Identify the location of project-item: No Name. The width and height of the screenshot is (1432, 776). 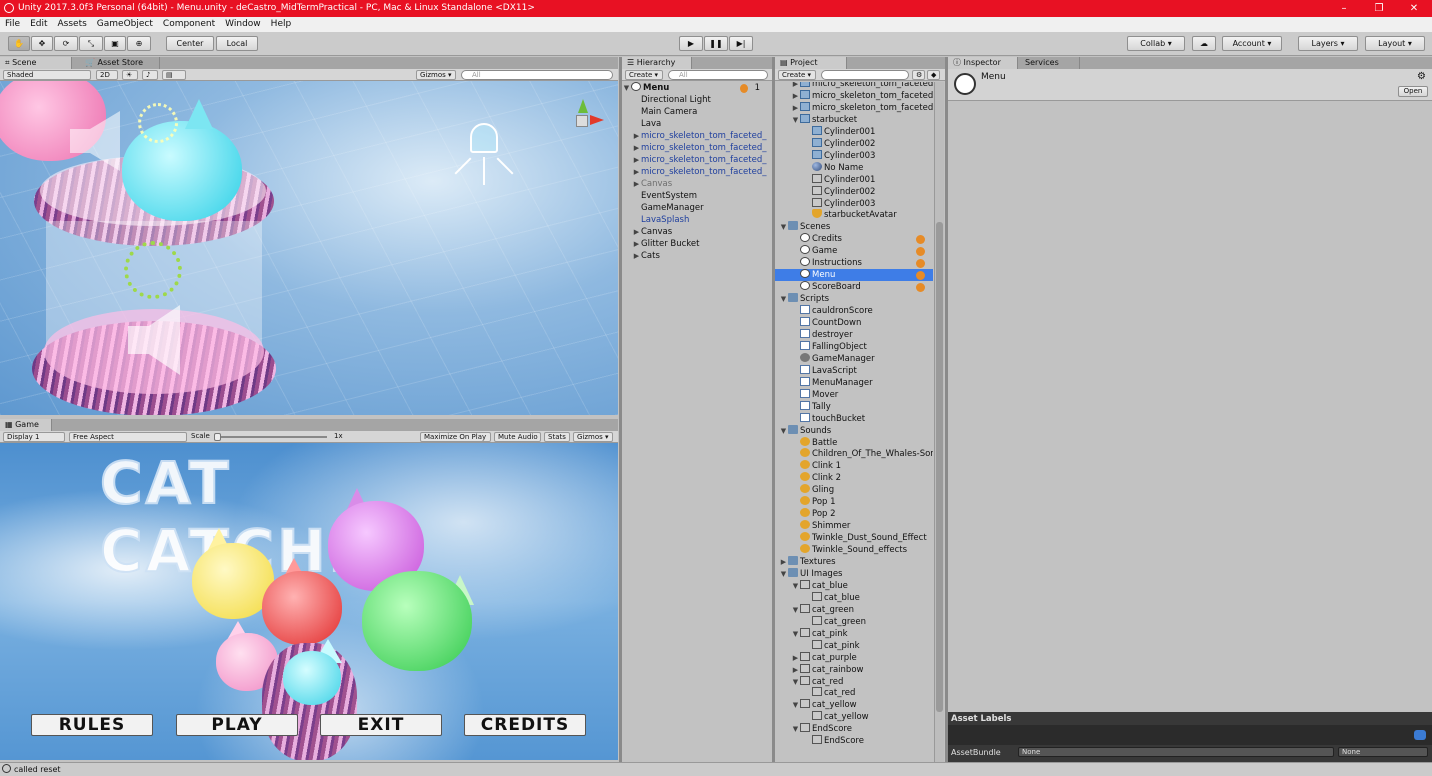
(854, 167).